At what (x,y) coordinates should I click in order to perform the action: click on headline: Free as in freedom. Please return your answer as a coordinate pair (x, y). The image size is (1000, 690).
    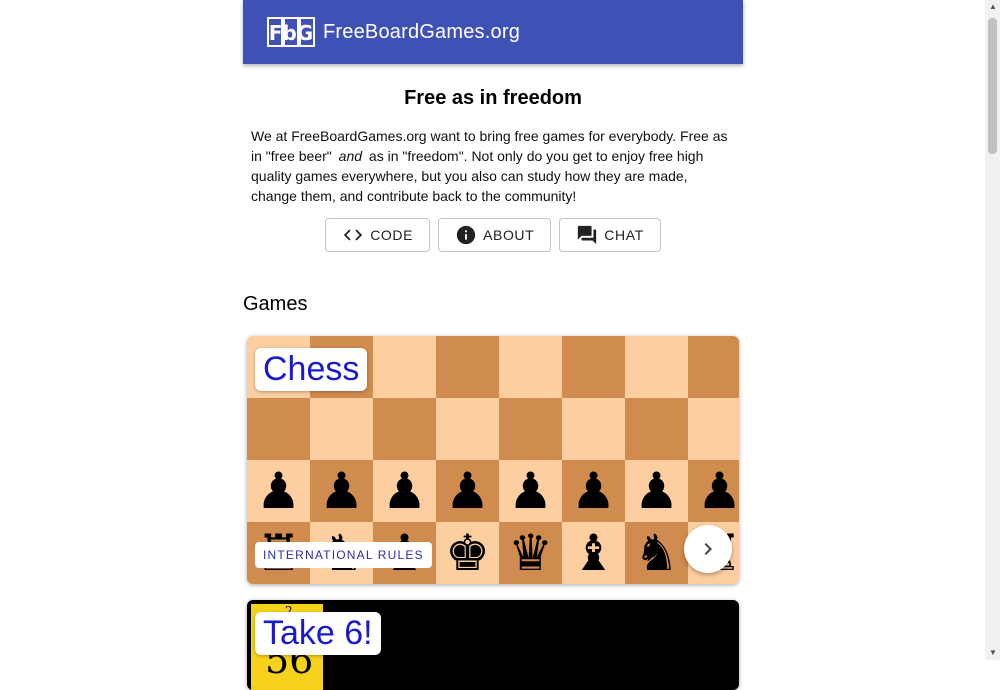
    Looking at the image, I should click on (493, 98).